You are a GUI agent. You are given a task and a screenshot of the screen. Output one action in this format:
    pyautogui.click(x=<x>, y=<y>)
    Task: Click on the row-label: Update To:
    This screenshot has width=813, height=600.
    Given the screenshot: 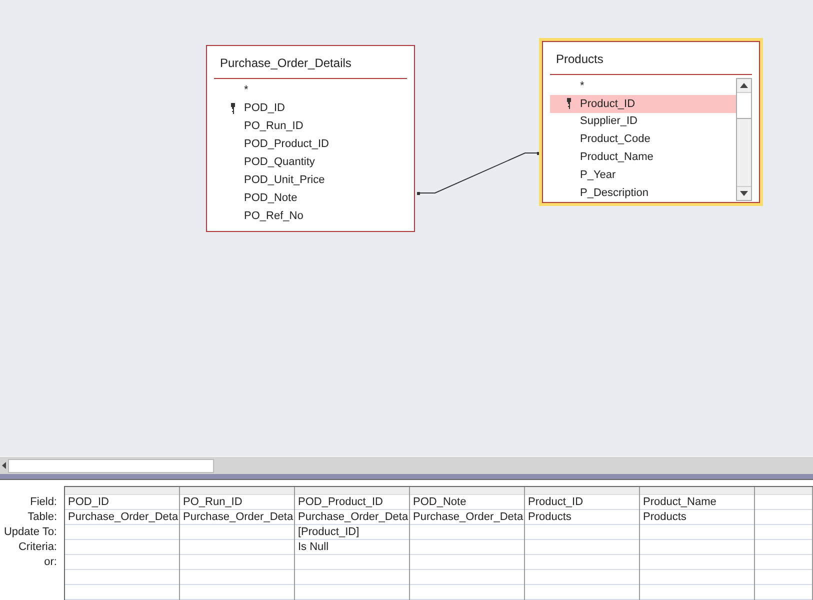 What is the action you would take?
    pyautogui.click(x=30, y=532)
    